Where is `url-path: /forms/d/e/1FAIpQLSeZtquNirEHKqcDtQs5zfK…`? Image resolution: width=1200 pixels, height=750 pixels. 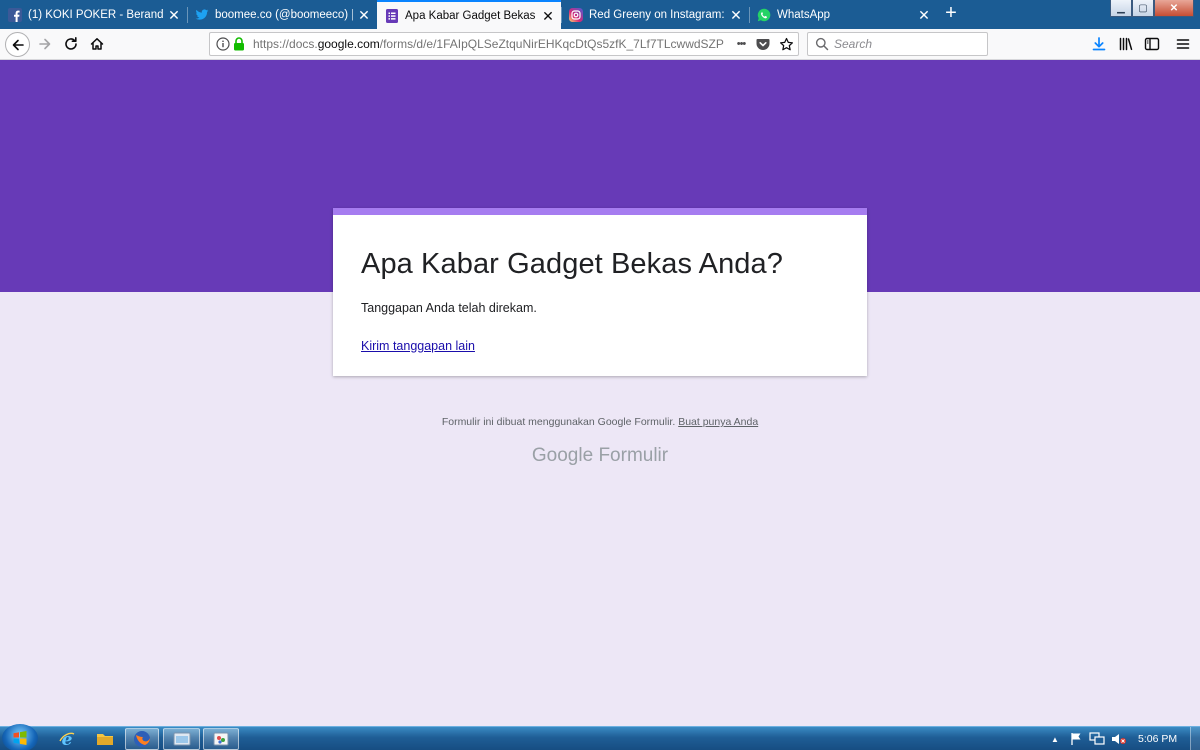
url-path: /forms/d/e/1FAIpQLSeZtquNirEHKqcDtQs5zfK… is located at coordinates (551, 44).